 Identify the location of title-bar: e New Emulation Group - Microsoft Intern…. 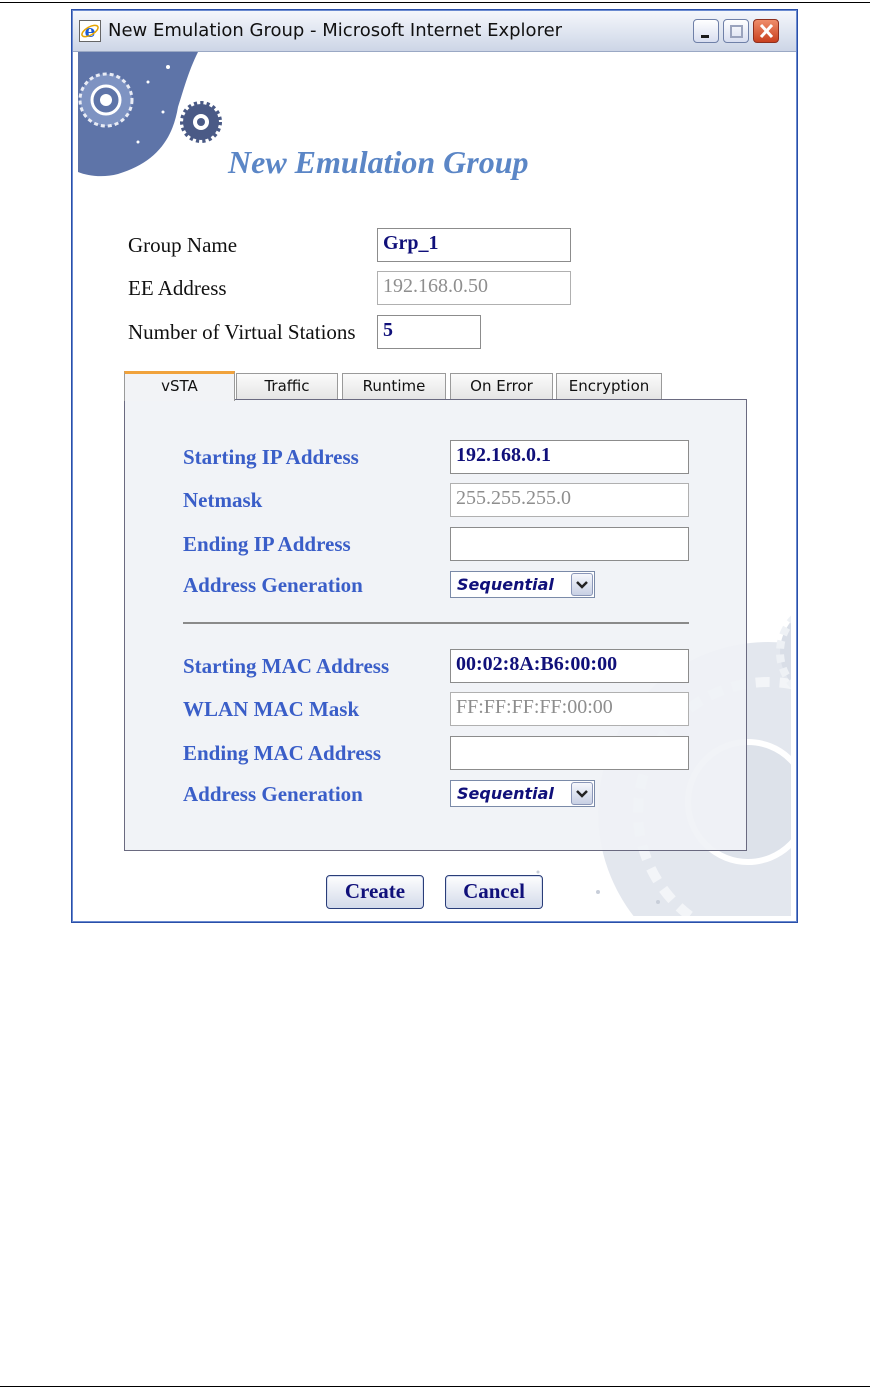
(434, 31).